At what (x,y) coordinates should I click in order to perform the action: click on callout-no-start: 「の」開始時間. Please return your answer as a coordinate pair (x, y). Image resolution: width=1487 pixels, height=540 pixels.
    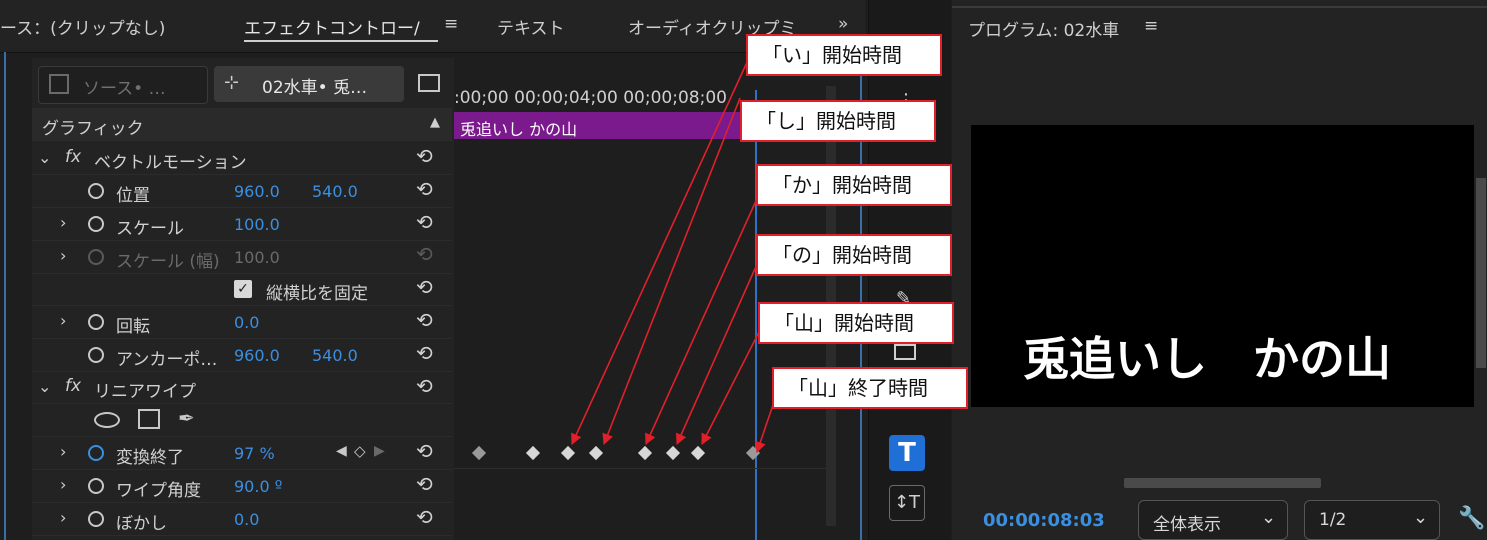
    Looking at the image, I should click on (854, 255).